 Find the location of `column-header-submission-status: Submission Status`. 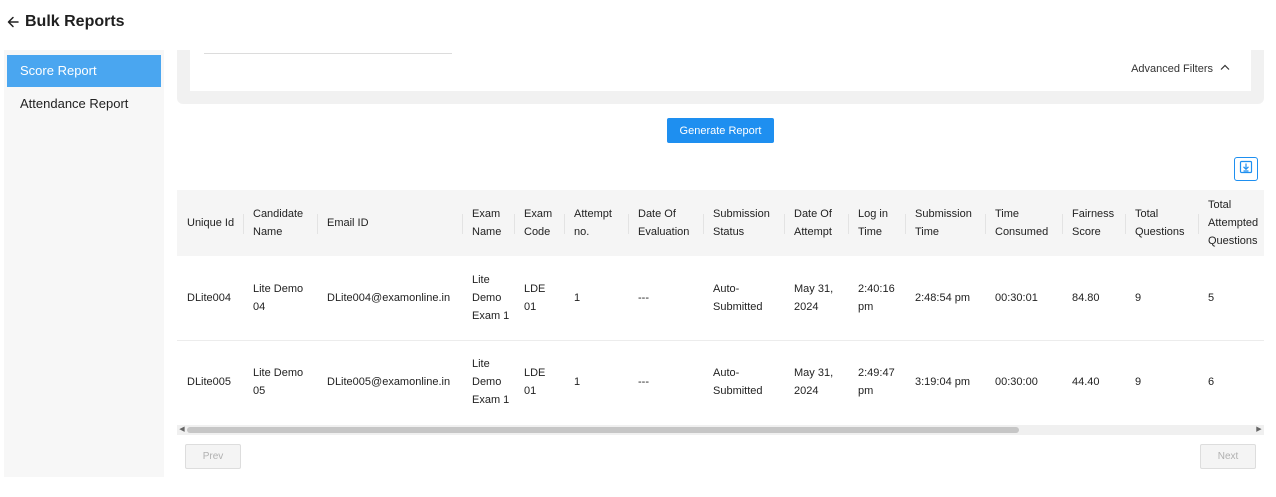

column-header-submission-status: Submission Status is located at coordinates (743, 223).